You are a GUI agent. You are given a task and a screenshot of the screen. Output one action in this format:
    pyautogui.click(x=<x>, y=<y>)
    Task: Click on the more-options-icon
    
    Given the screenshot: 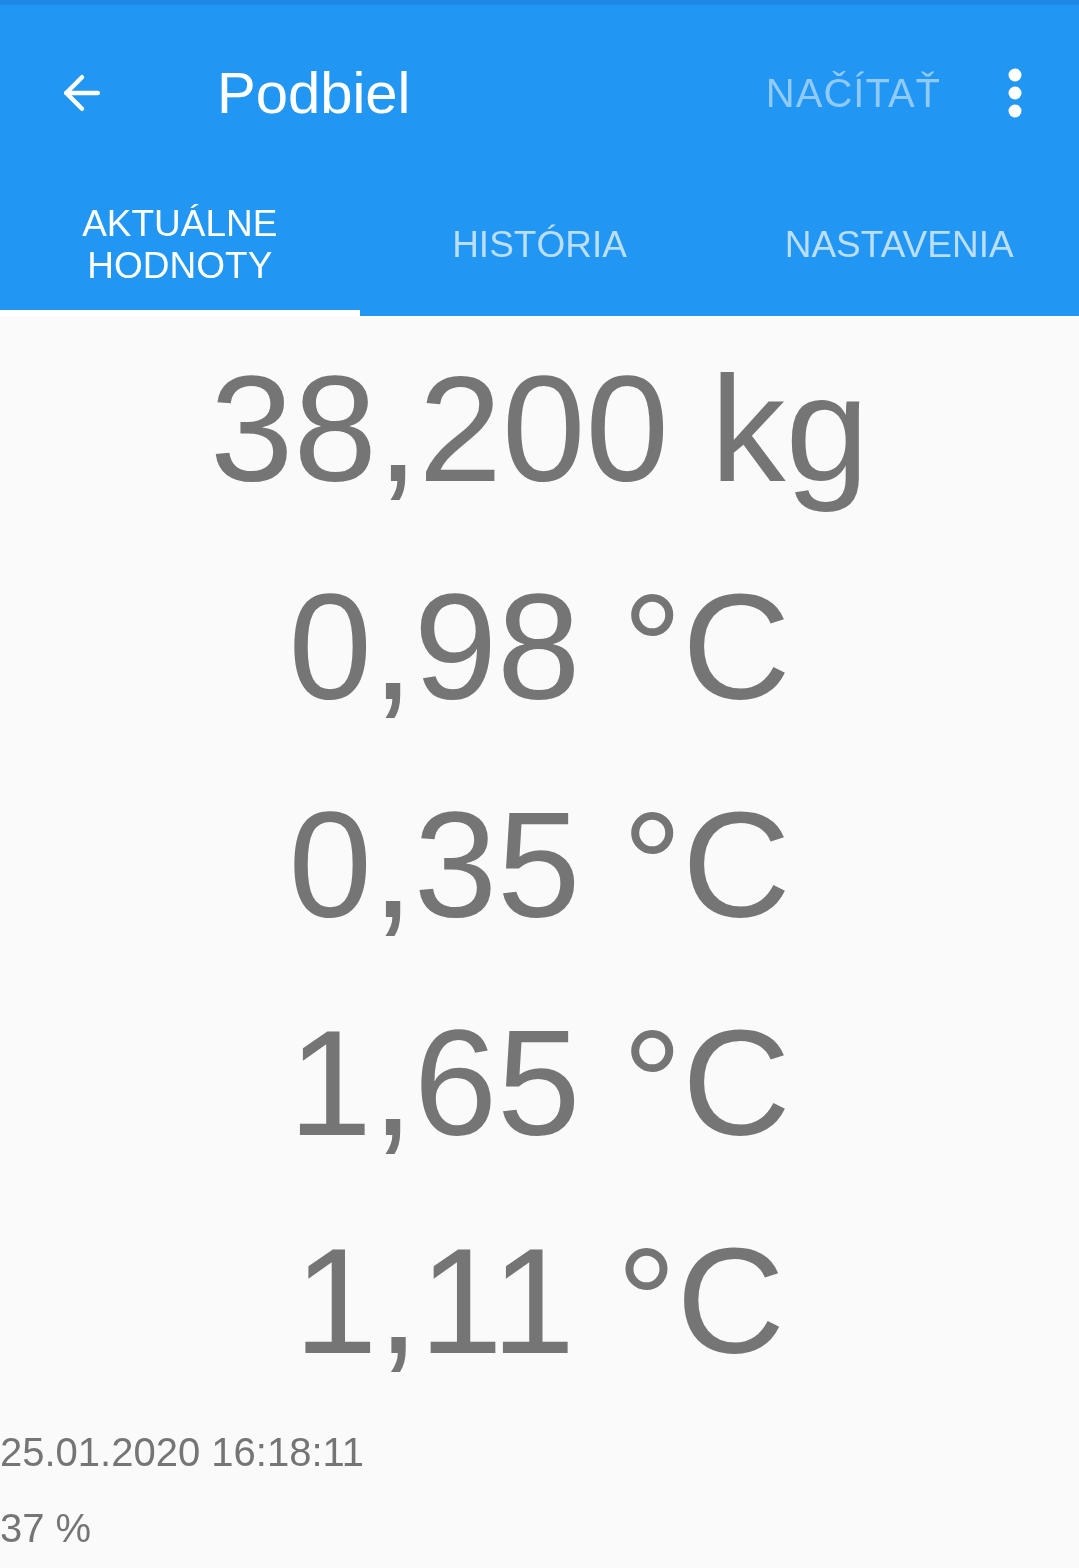 What is the action you would take?
    pyautogui.click(x=1015, y=92)
    